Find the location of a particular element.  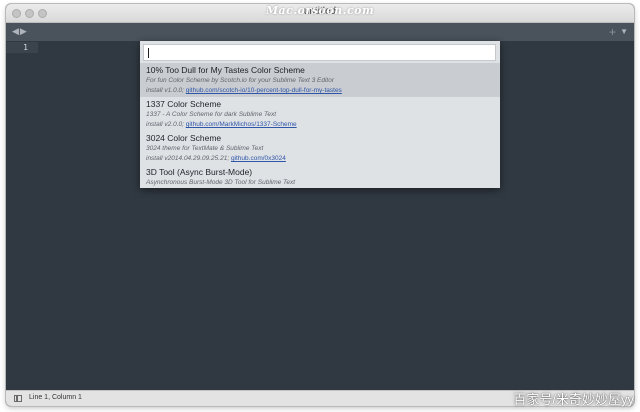

install-version: install v2.0.0; is located at coordinates (165, 124).